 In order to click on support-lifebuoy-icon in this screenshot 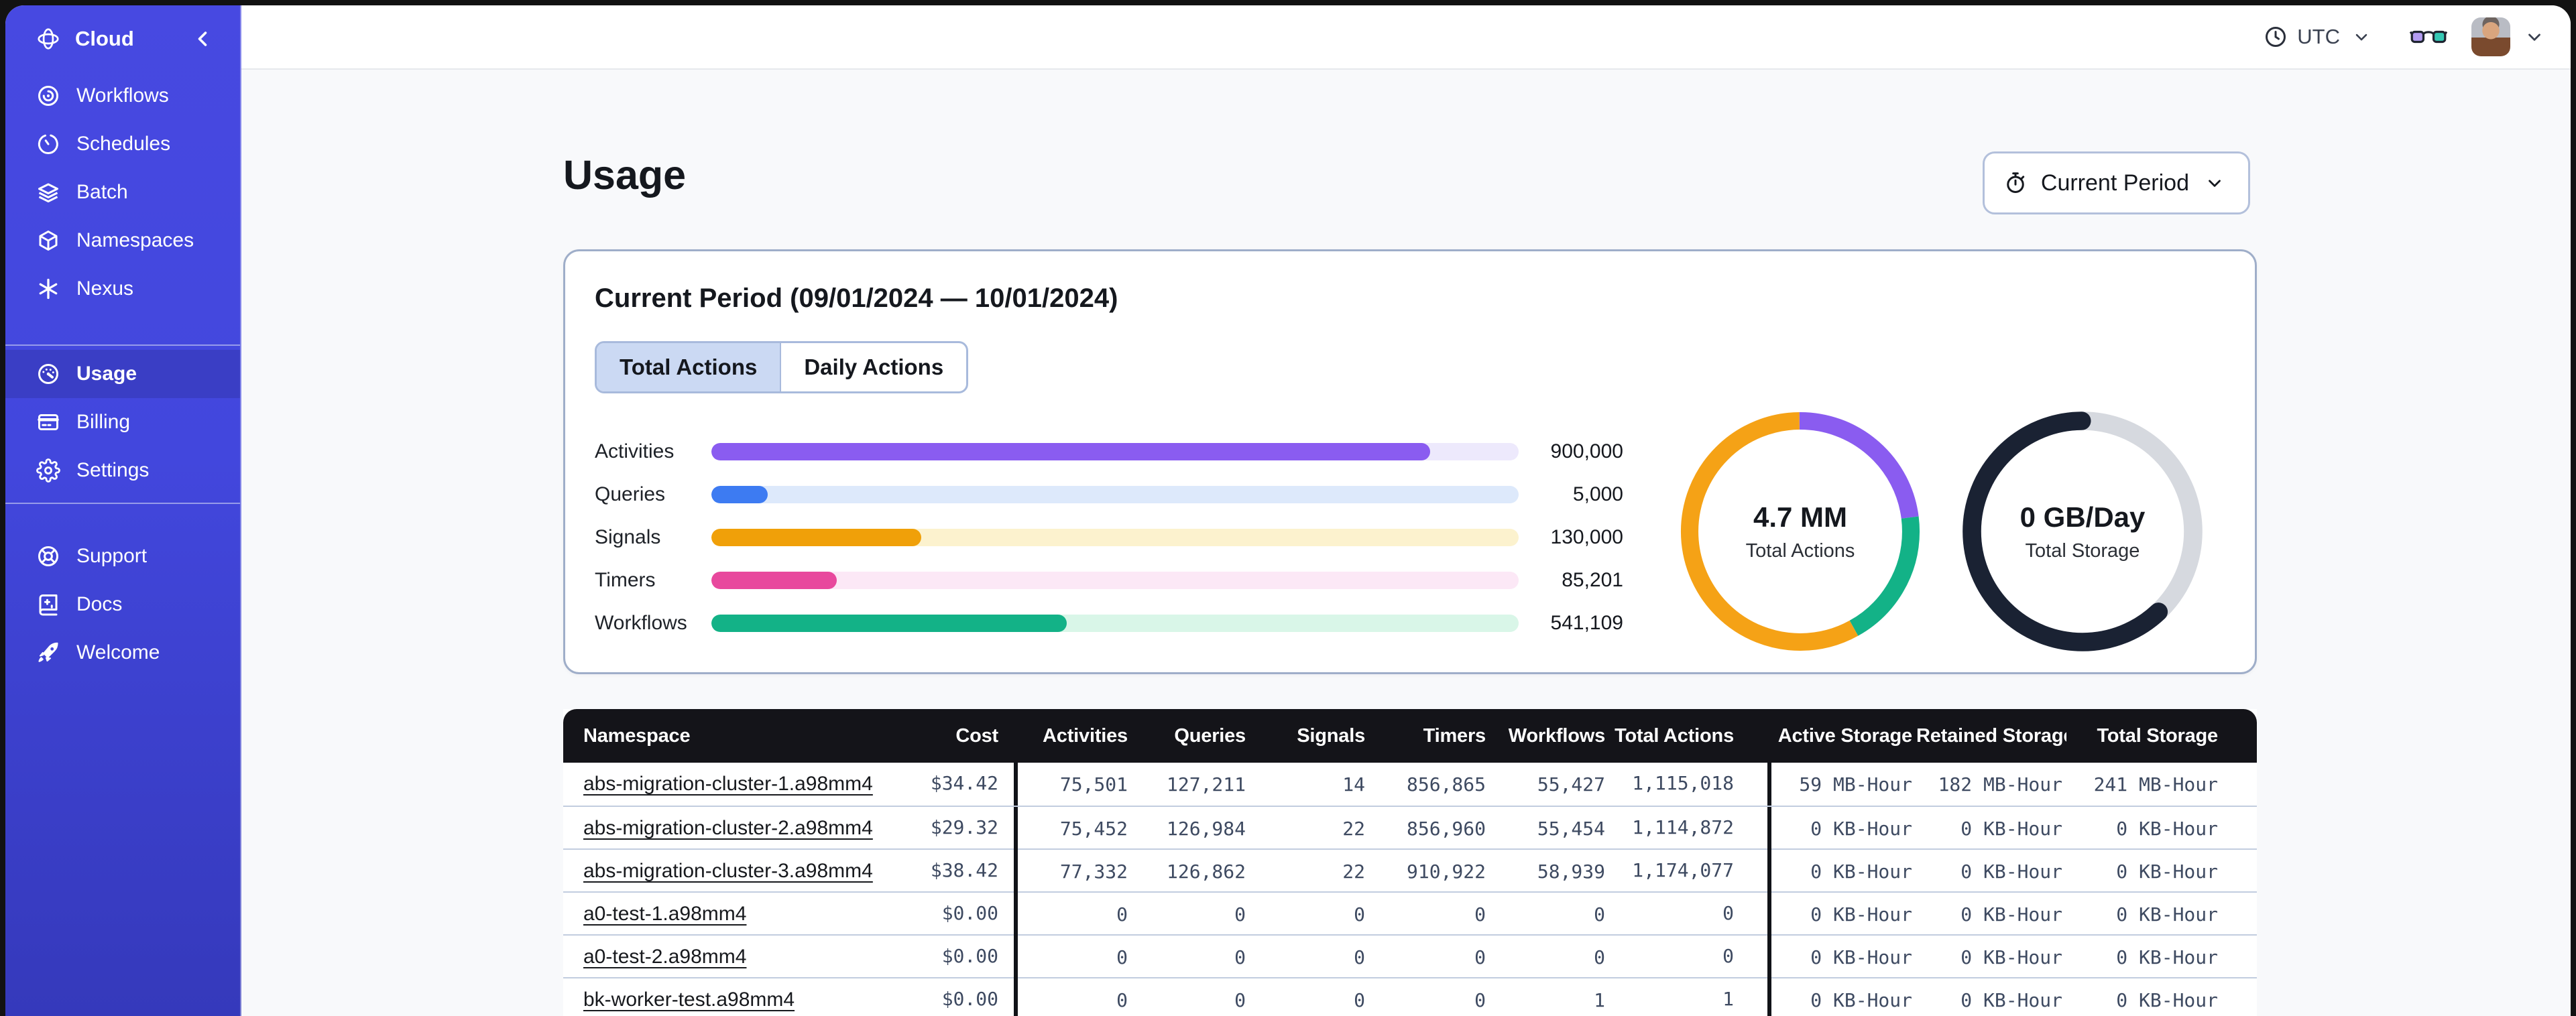, I will do `click(48, 556)`.